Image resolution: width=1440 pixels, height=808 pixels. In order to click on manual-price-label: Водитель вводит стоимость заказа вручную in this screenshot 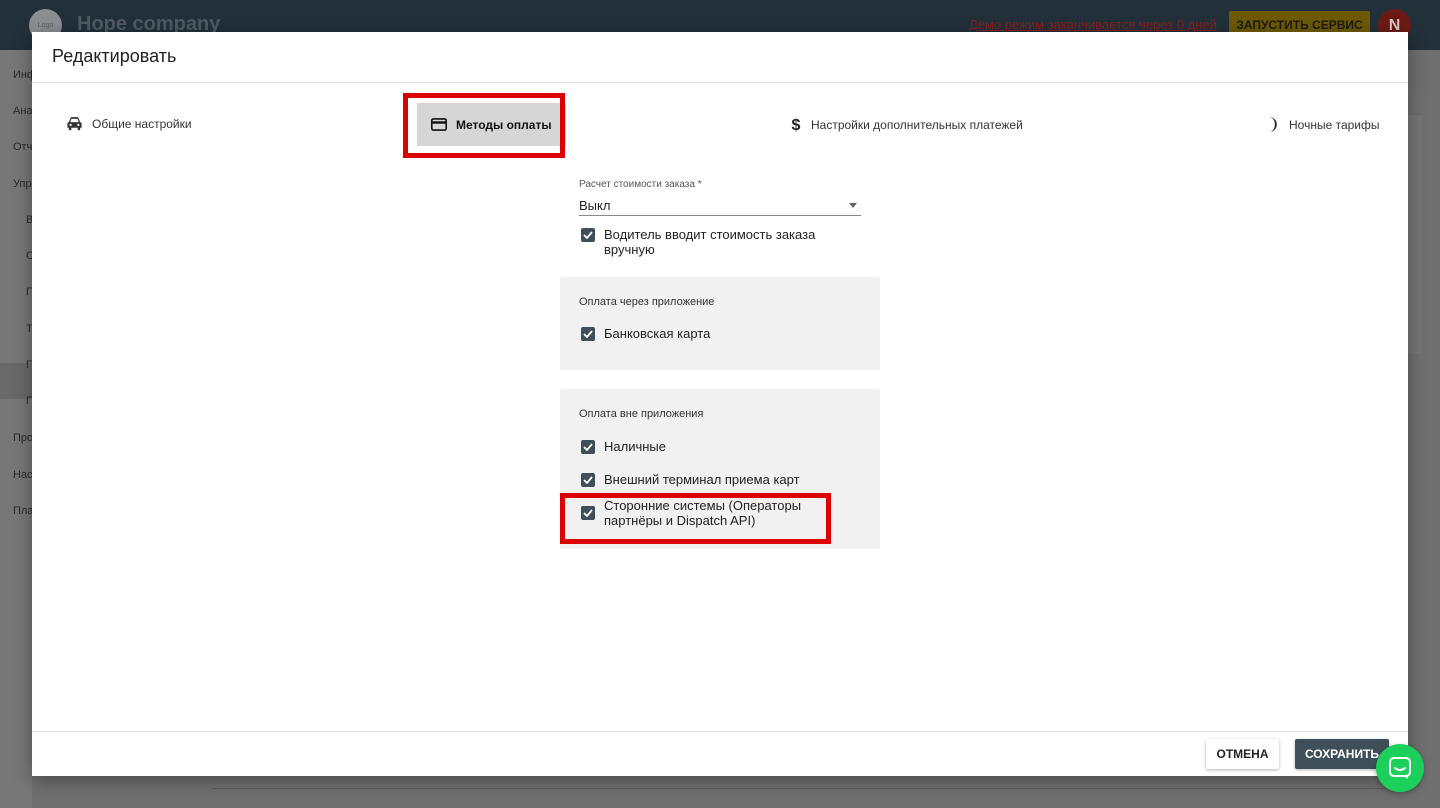, I will do `click(710, 242)`.